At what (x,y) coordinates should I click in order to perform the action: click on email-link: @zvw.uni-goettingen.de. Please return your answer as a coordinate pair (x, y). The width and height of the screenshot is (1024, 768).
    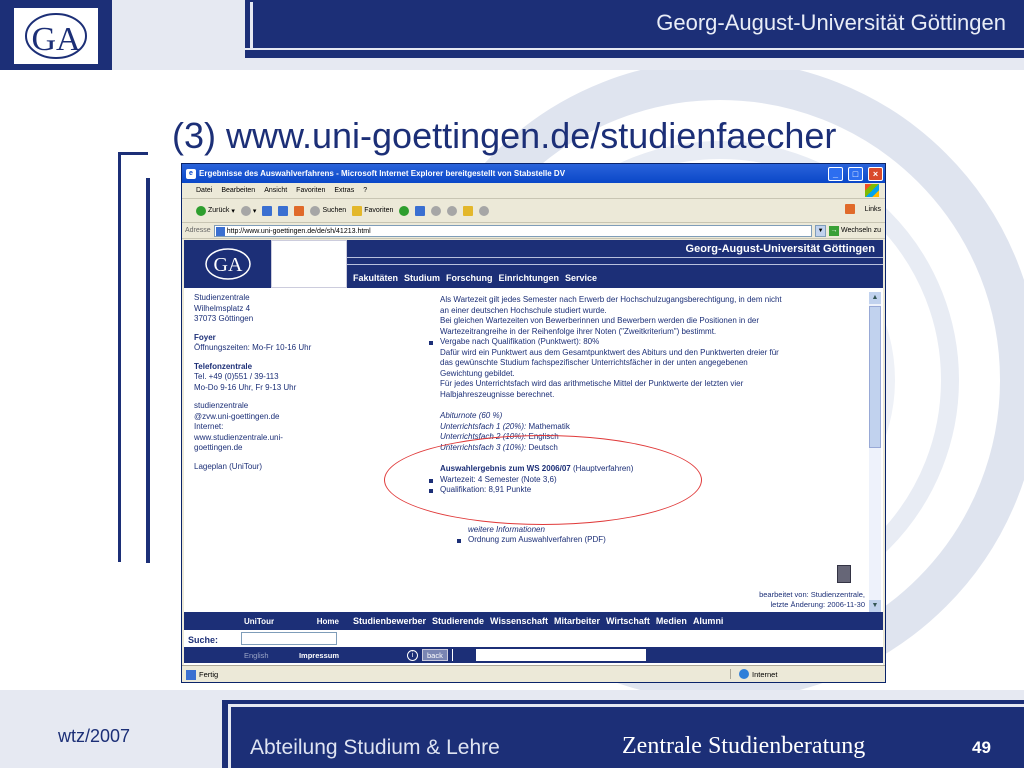
    Looking at the image, I should click on (274, 417).